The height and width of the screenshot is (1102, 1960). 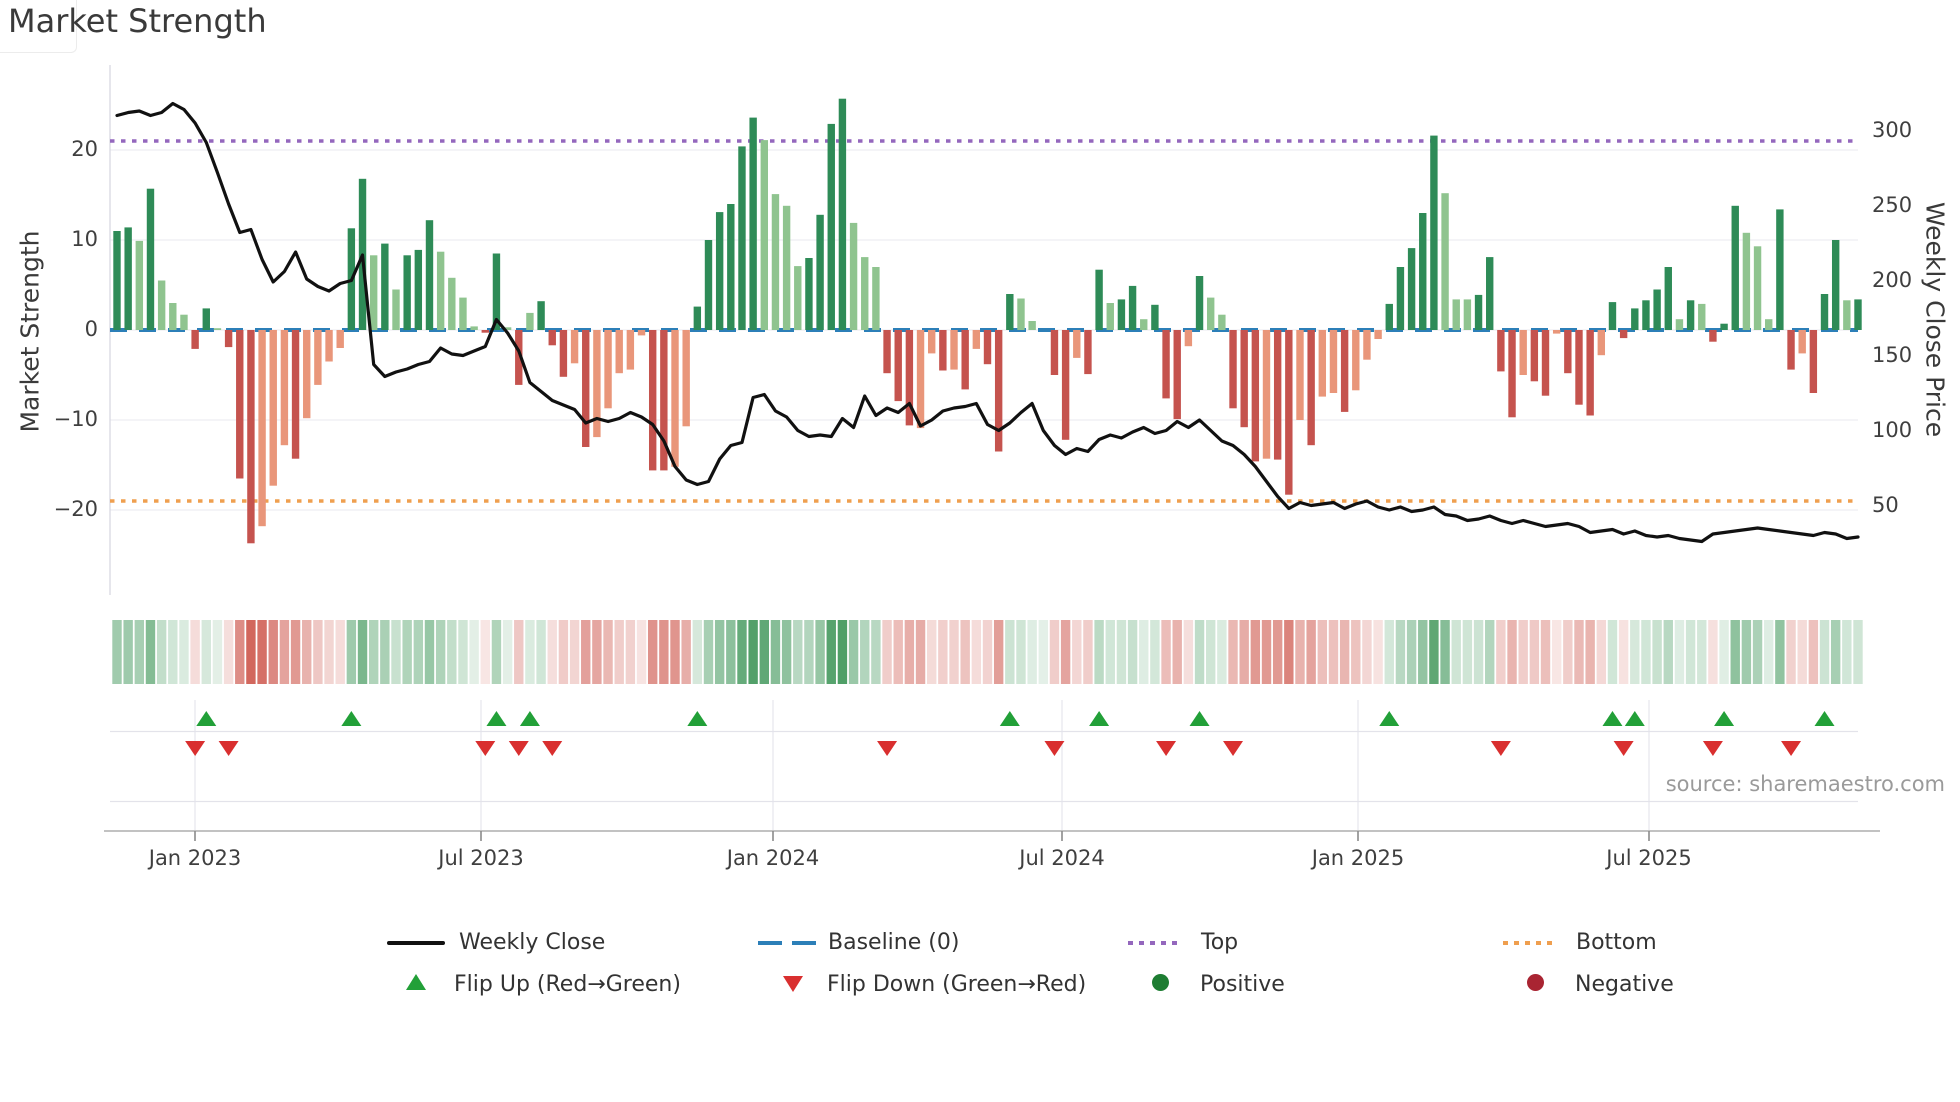 I want to click on negative-dot-icon, so click(x=1535, y=982).